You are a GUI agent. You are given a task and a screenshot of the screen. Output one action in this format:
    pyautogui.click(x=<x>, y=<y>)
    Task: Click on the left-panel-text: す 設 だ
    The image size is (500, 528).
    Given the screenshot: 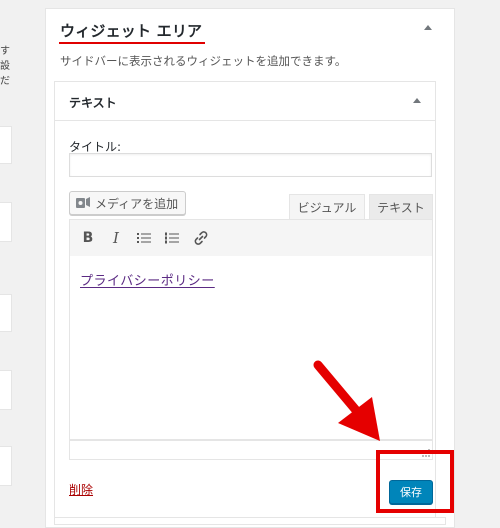 What is the action you would take?
    pyautogui.click(x=6, y=66)
    